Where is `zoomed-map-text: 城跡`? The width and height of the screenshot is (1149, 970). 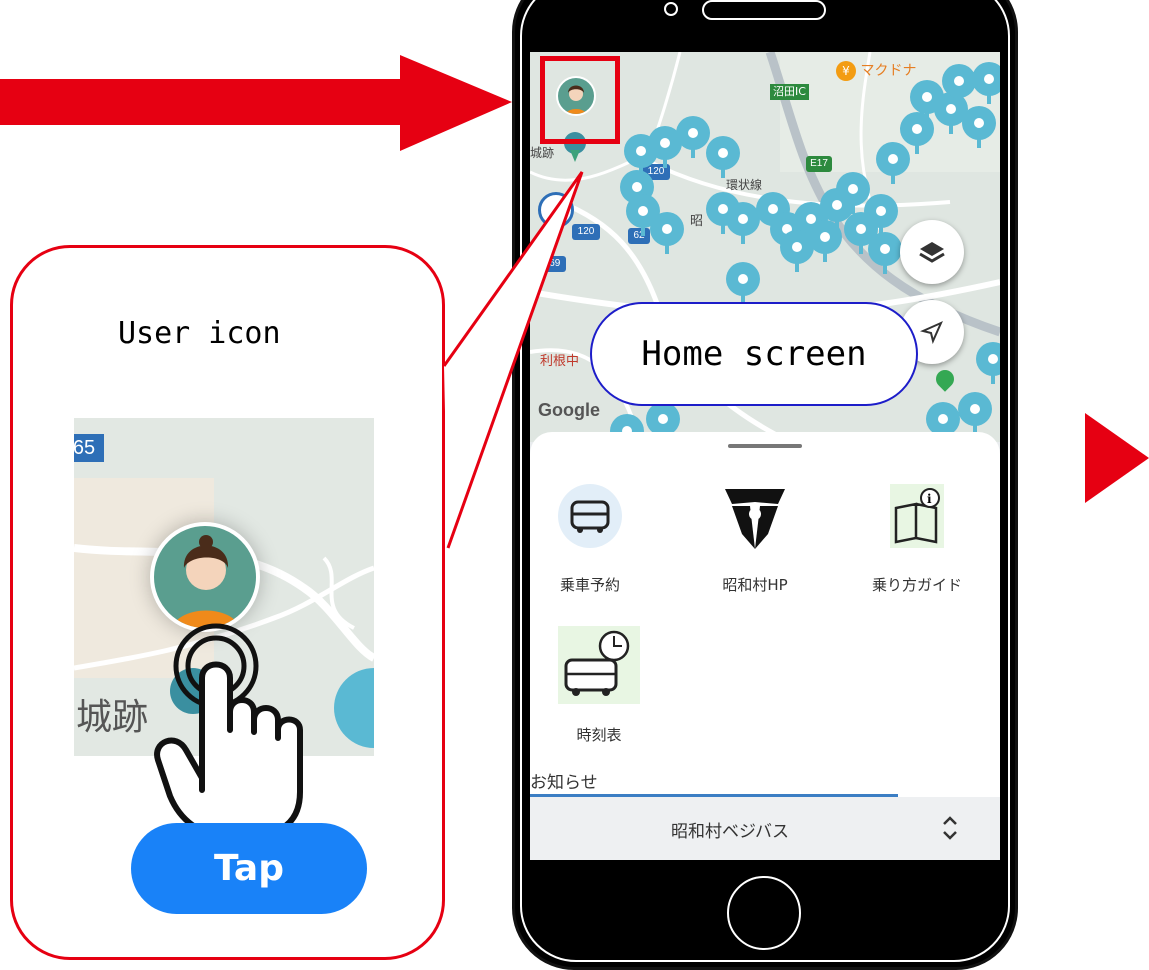
zoomed-map-text: 城跡 is located at coordinates (112, 717).